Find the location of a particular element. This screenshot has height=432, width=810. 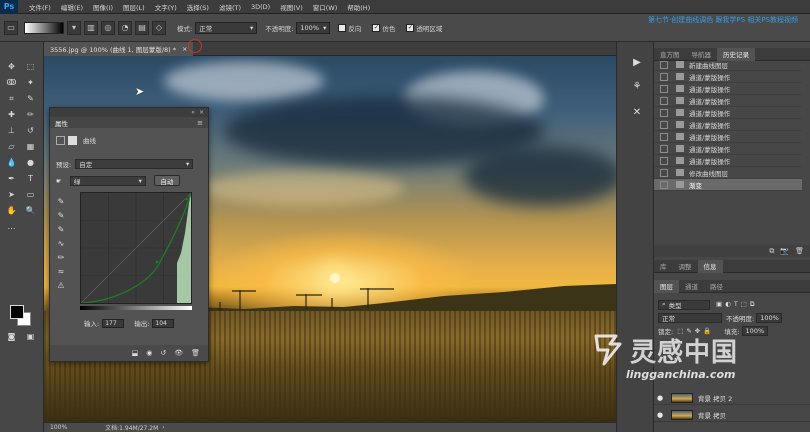

tab-adjustments: 调整 is located at coordinates (685, 266).